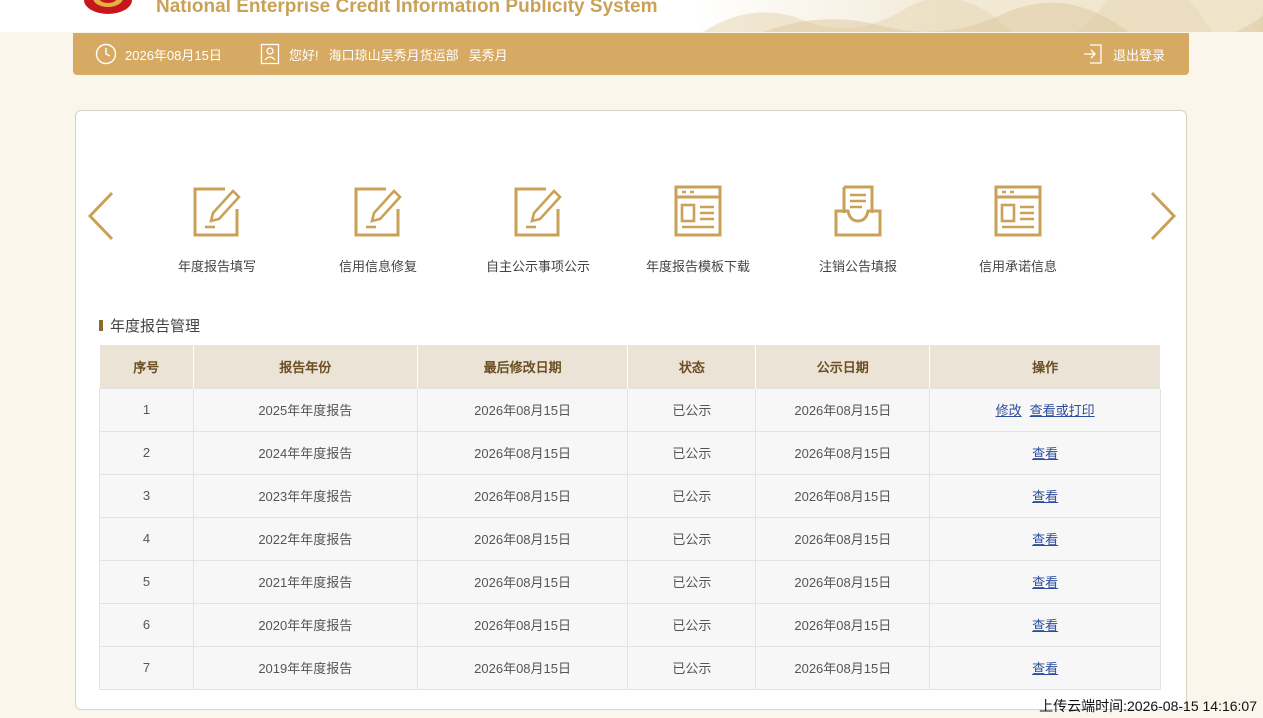 The width and height of the screenshot is (1263, 718). What do you see at coordinates (523, 366) in the screenshot?
I see `col-header-modified: 最后修改日期` at bounding box center [523, 366].